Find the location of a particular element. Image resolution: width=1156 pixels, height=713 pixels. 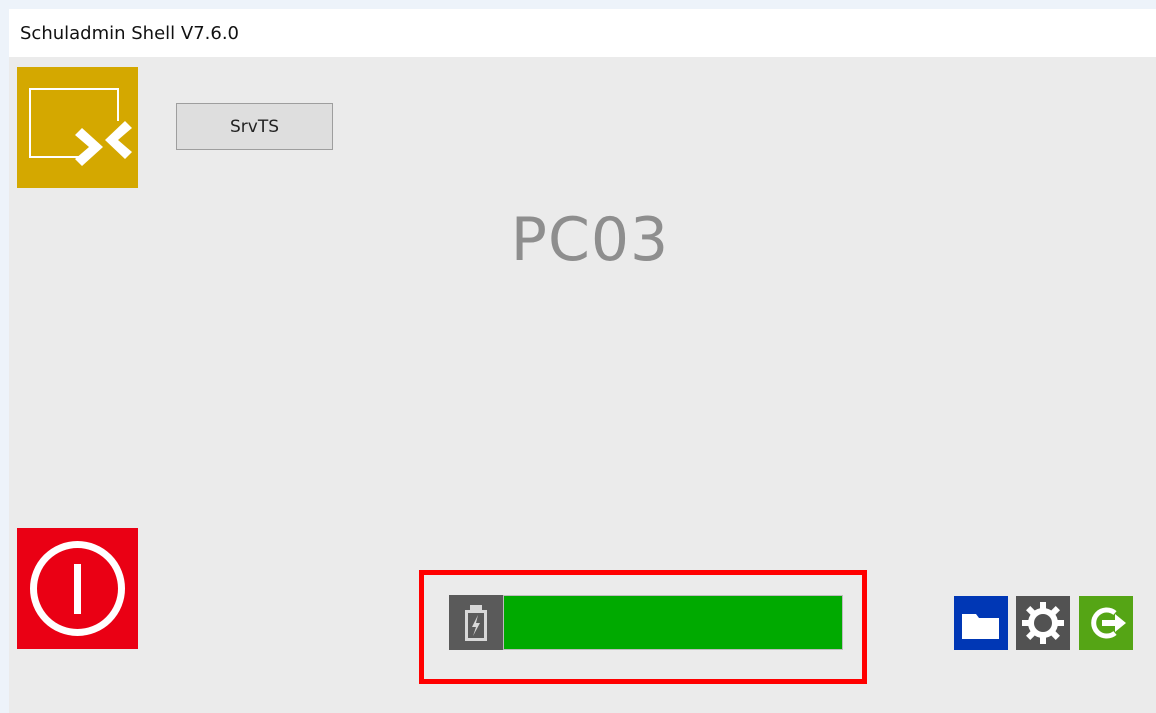

gear-icon is located at coordinates (1043, 623).